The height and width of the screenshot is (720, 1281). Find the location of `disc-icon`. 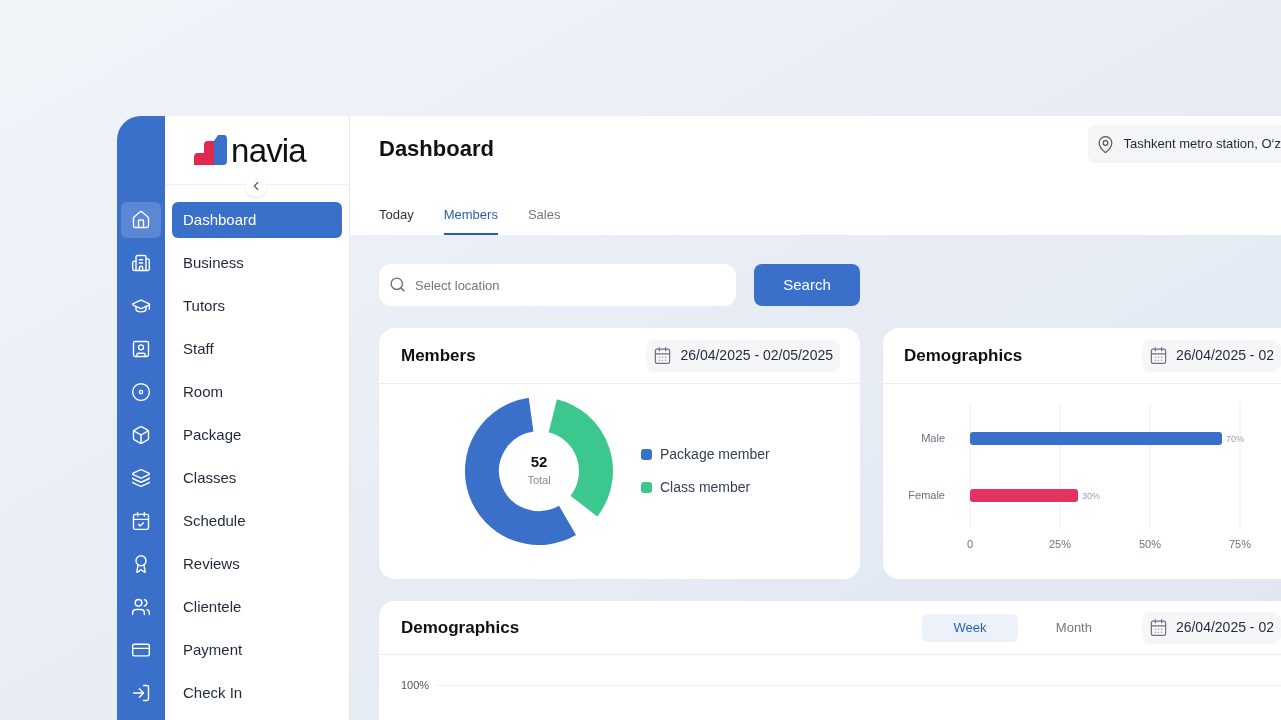

disc-icon is located at coordinates (141, 392).